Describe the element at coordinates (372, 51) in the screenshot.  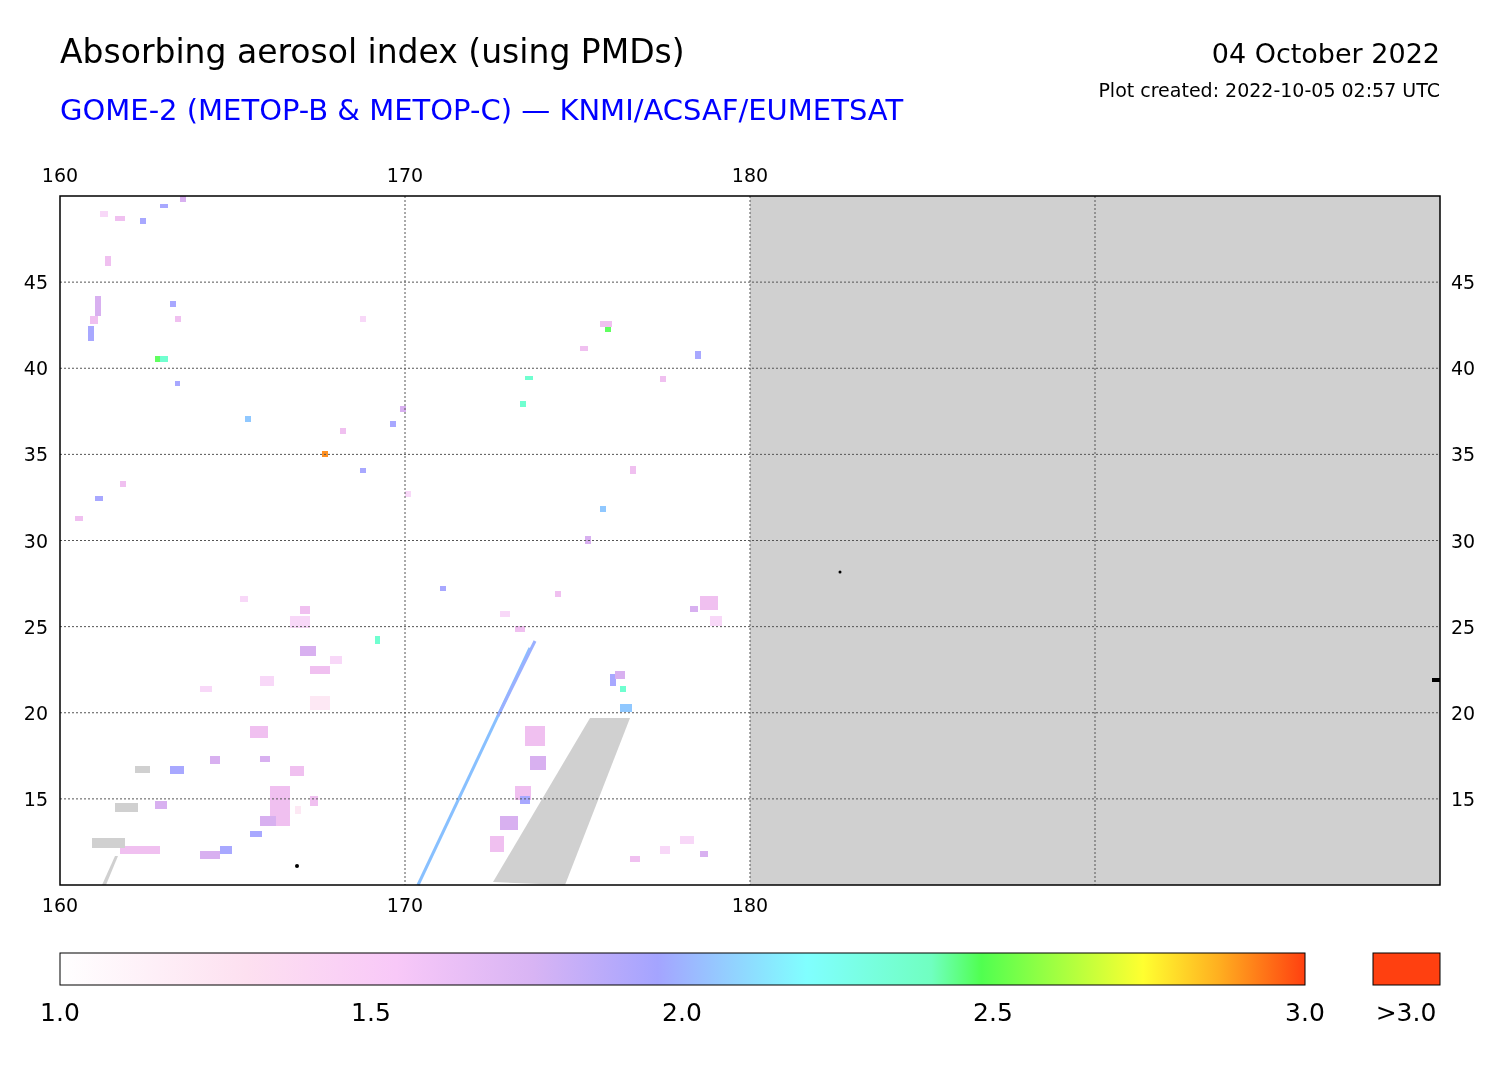
I see `plot-title: Absorbing aerosol index (using PMDs)` at that location.